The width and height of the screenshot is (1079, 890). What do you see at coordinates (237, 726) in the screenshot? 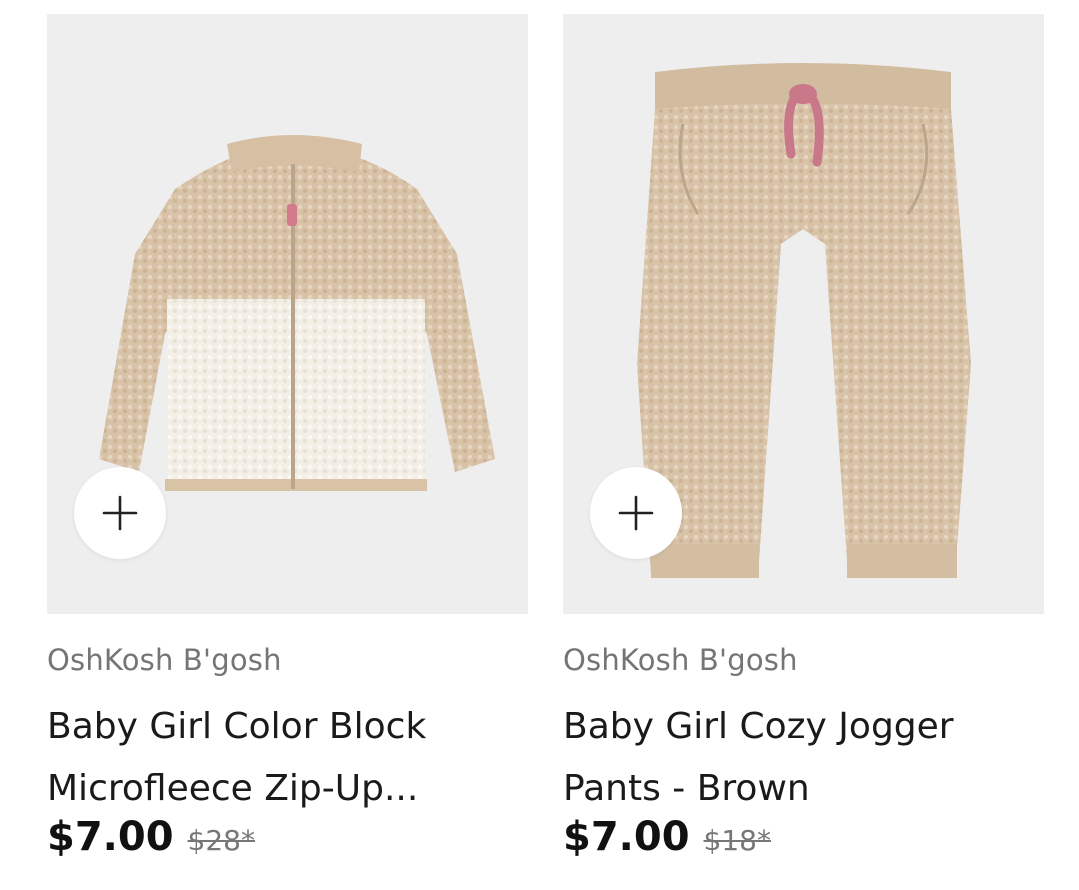
I see `product-title-line: Baby Girl Color Block` at bounding box center [237, 726].